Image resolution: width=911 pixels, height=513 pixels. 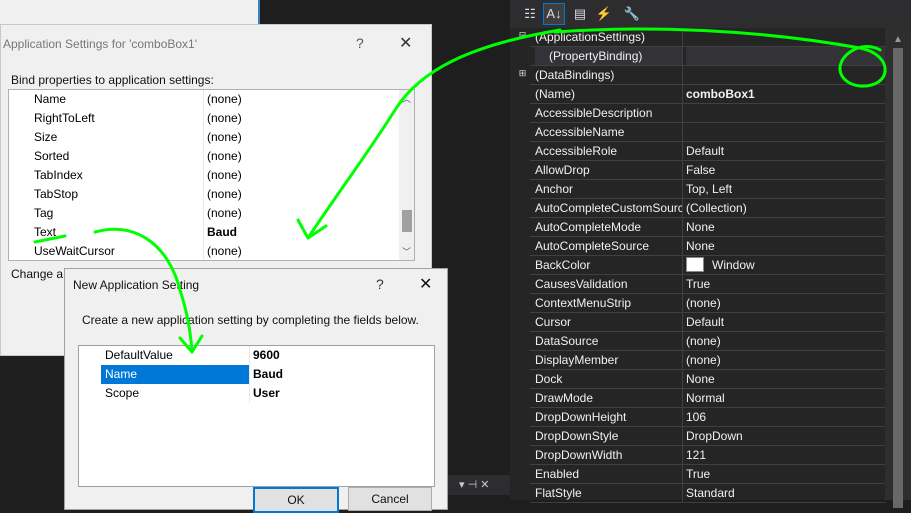 I want to click on expand-icon: ⊞, so click(x=522, y=73).